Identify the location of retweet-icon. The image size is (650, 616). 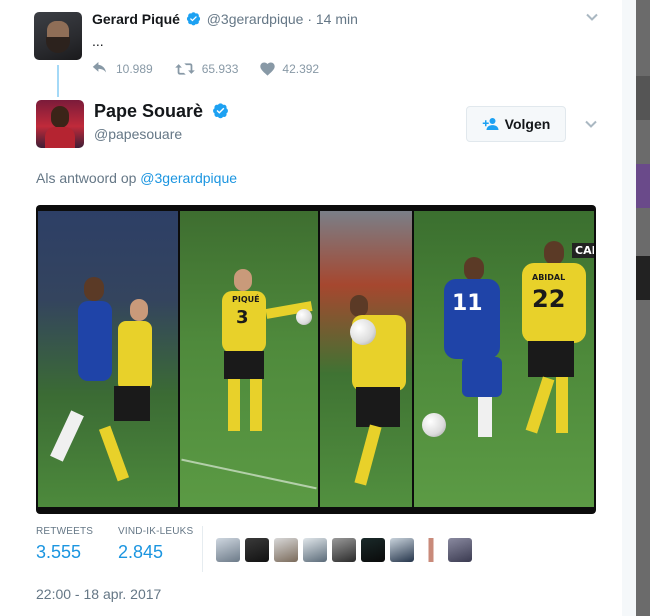
(184, 69).